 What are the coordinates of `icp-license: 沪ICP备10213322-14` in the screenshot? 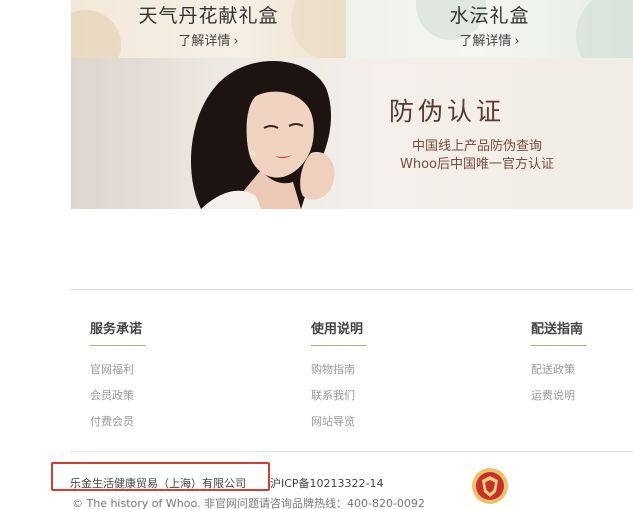 It's located at (327, 483).